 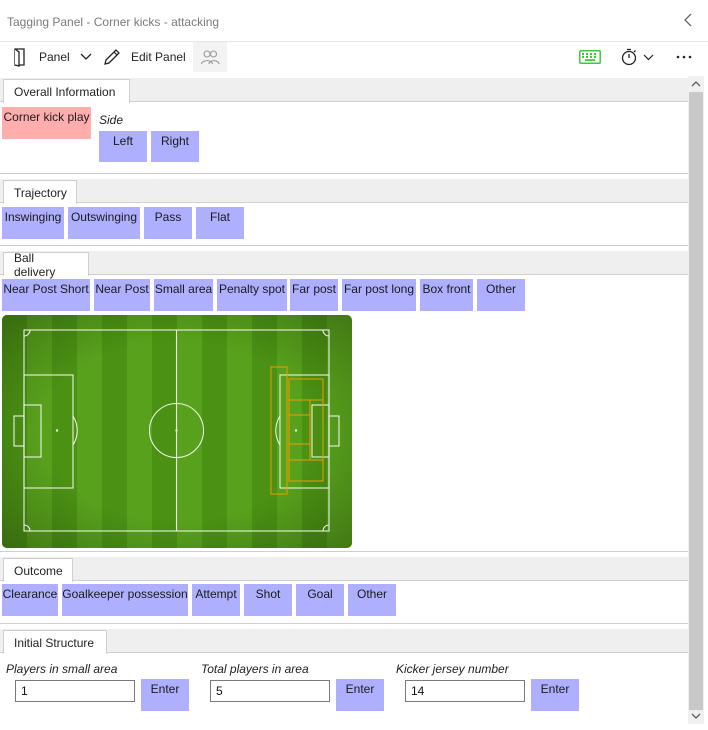 What do you see at coordinates (344, 265) in the screenshot?
I see `ball-delivery-header: Ball delivery` at bounding box center [344, 265].